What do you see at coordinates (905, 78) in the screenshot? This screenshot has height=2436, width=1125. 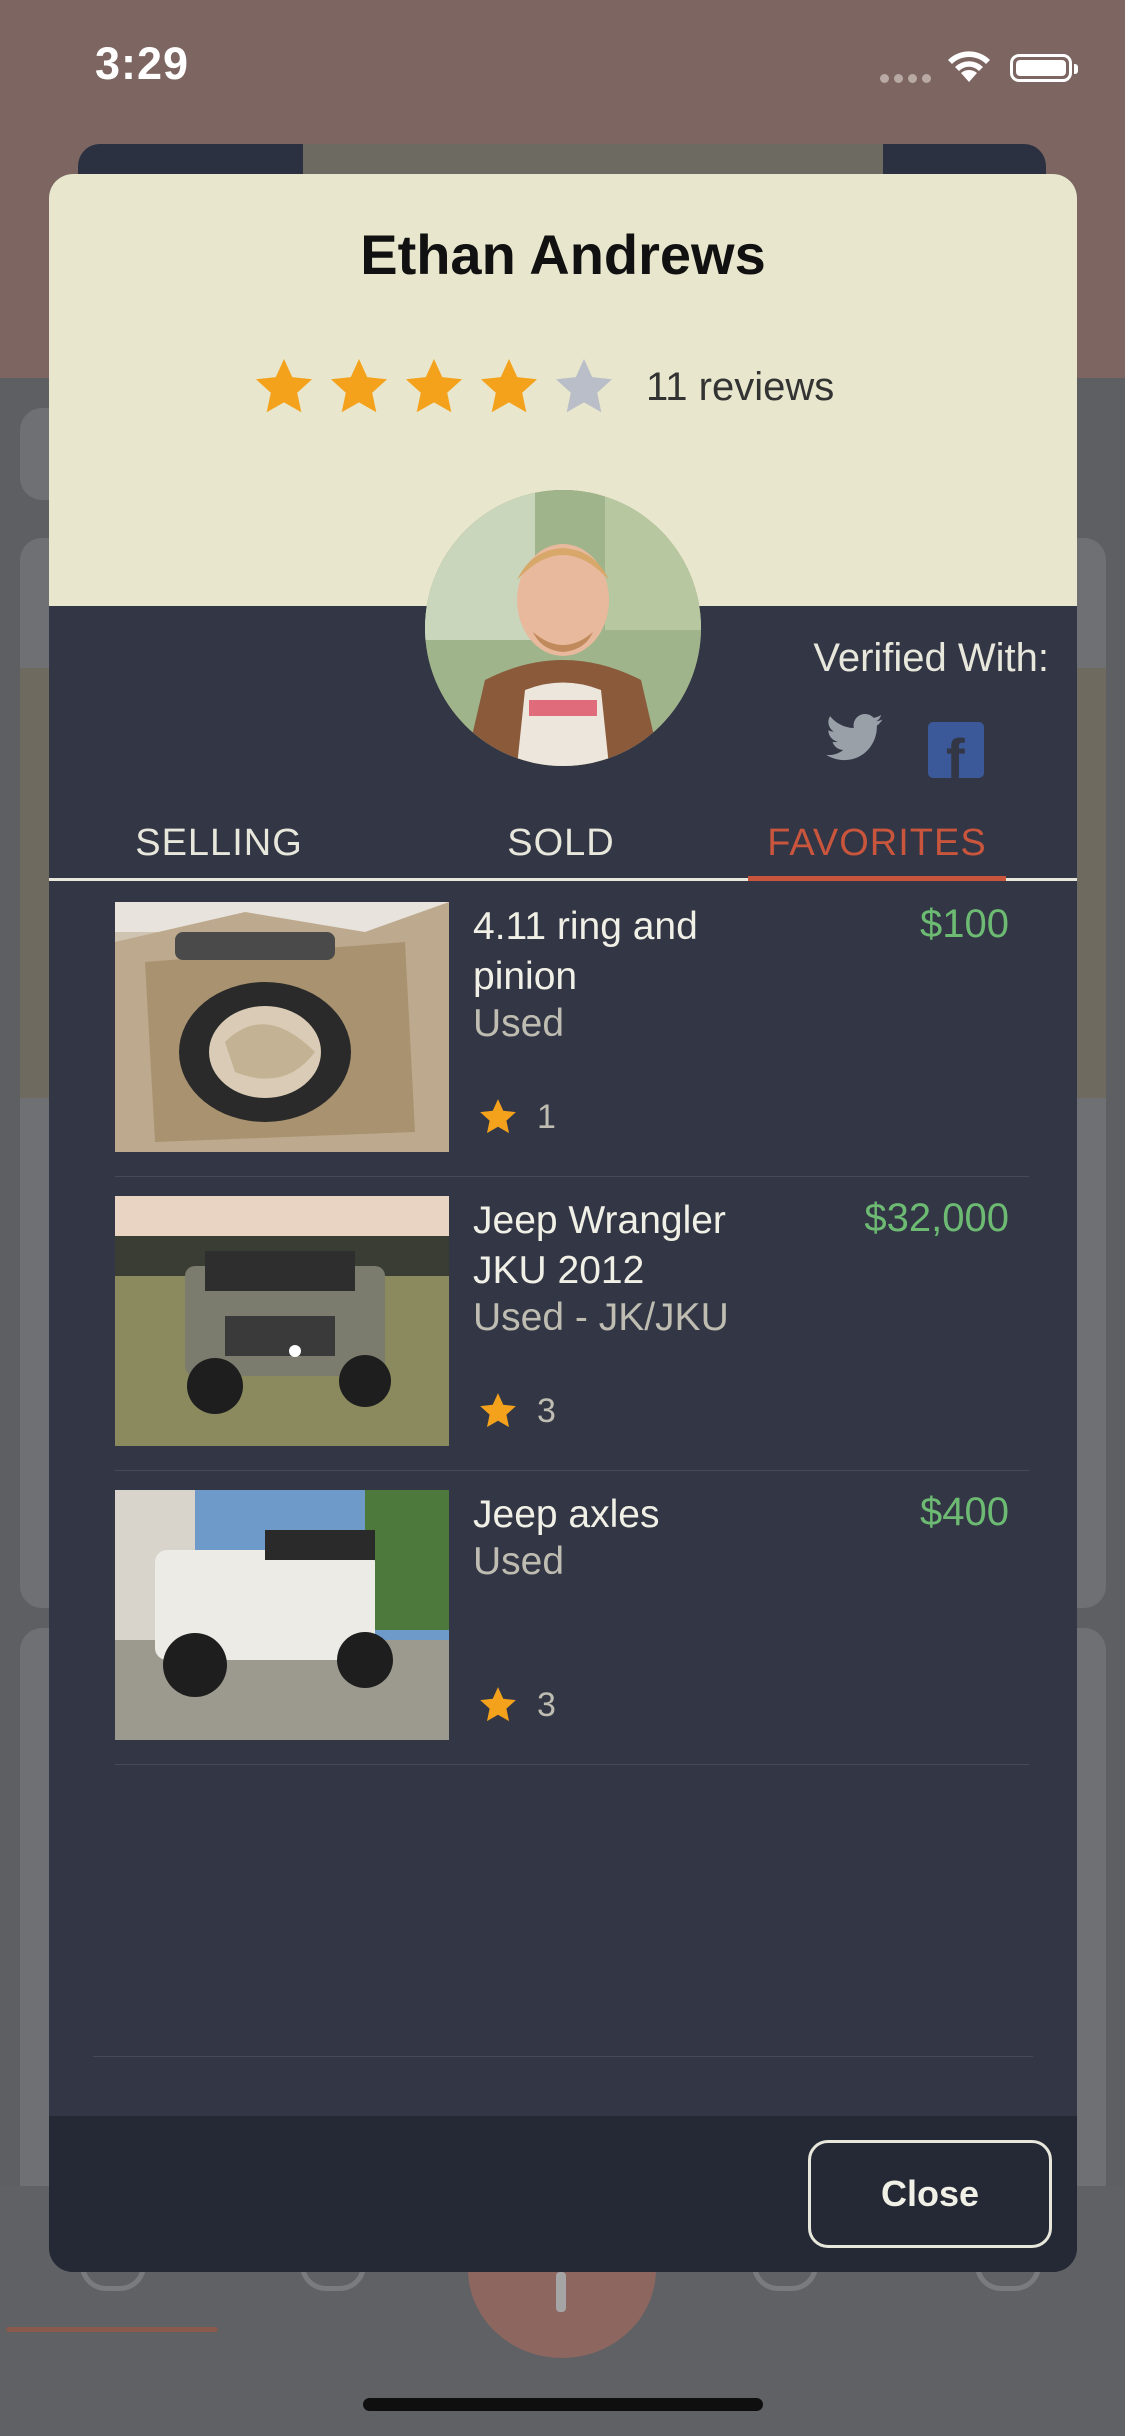 I see `cellular-signal-icon` at bounding box center [905, 78].